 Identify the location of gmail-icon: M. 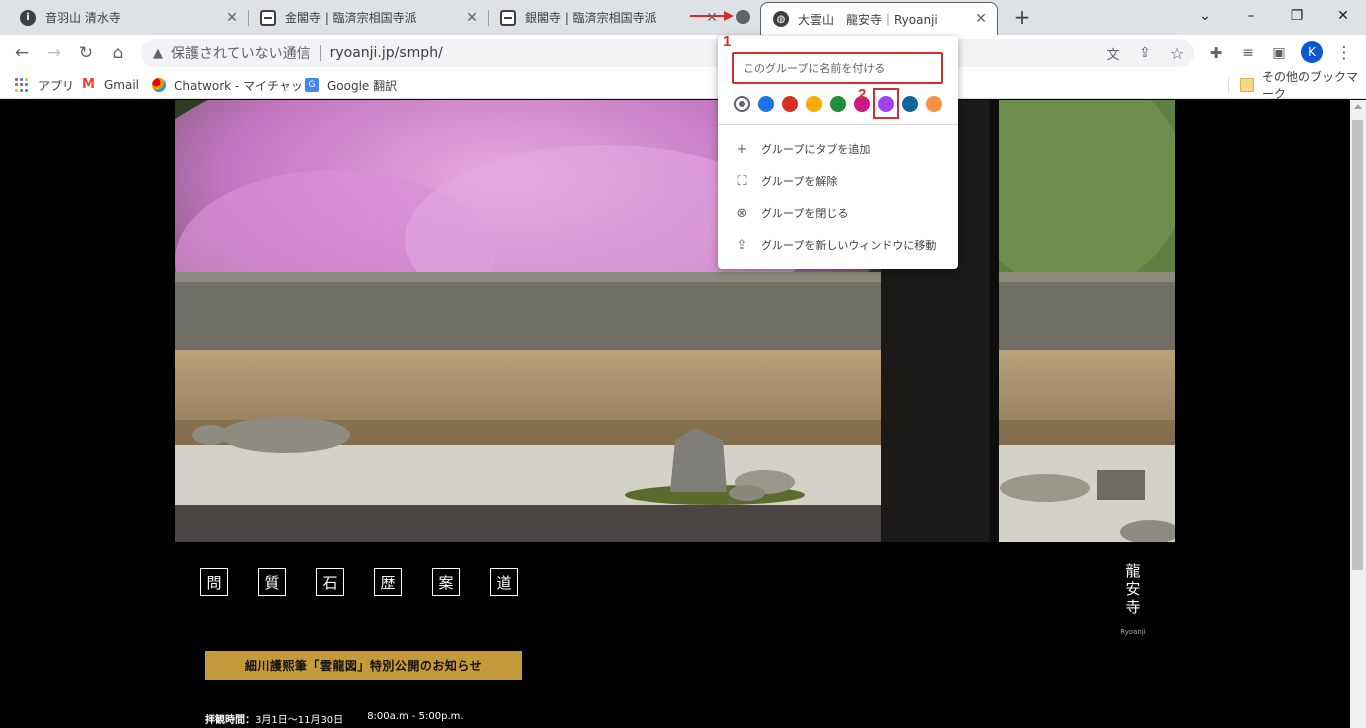
(88, 84).